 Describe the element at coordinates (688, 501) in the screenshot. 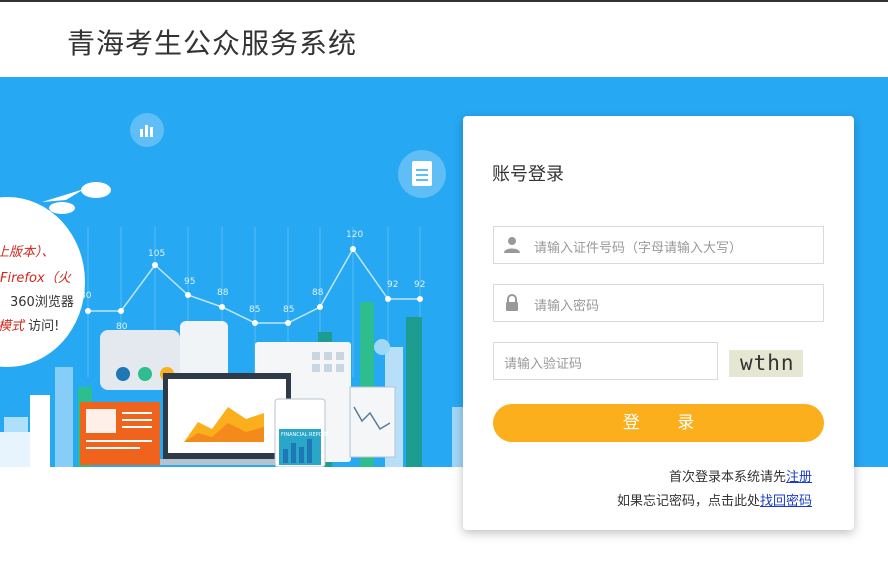

I see `forgot-prefix: 如果忘记密码，点击此处` at that location.